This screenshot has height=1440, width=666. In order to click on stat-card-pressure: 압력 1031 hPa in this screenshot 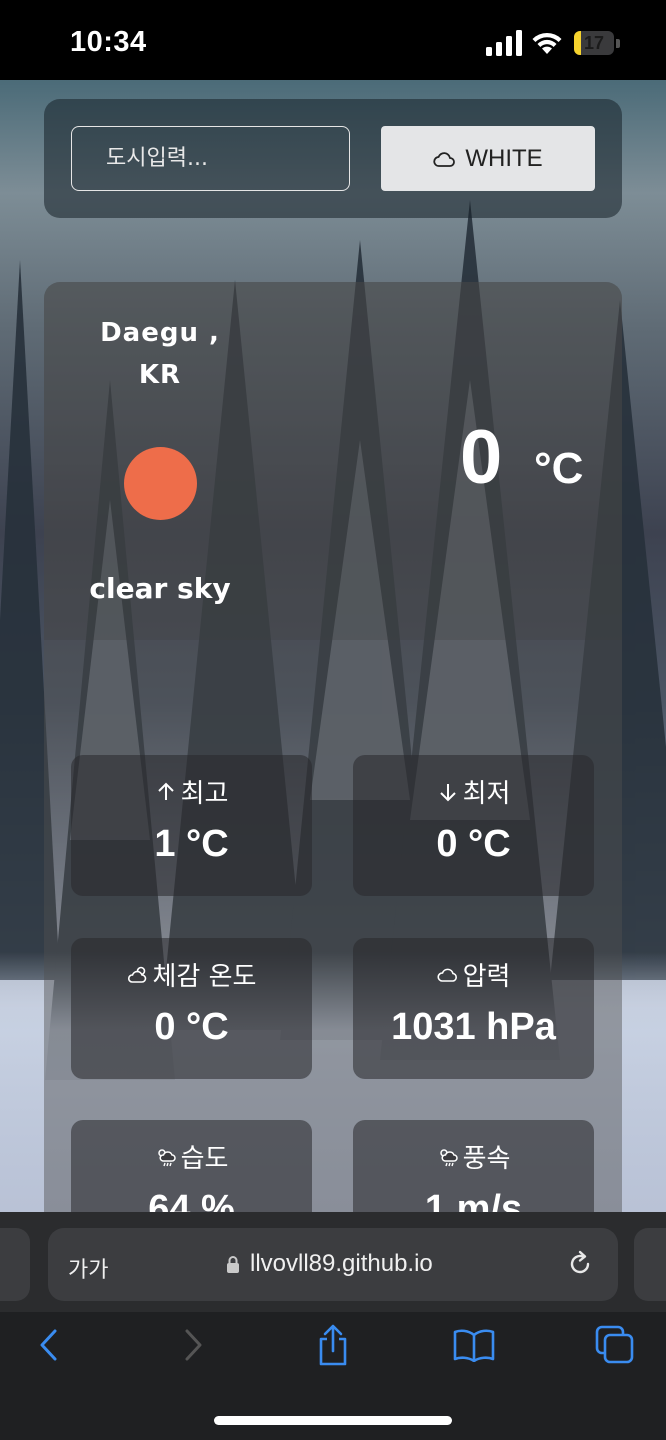, I will do `click(473, 1008)`.